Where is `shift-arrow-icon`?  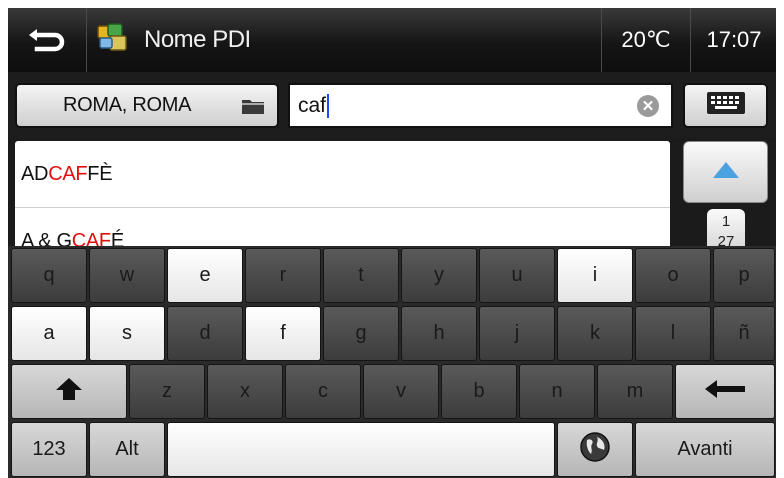
shift-arrow-icon is located at coordinates (69, 392).